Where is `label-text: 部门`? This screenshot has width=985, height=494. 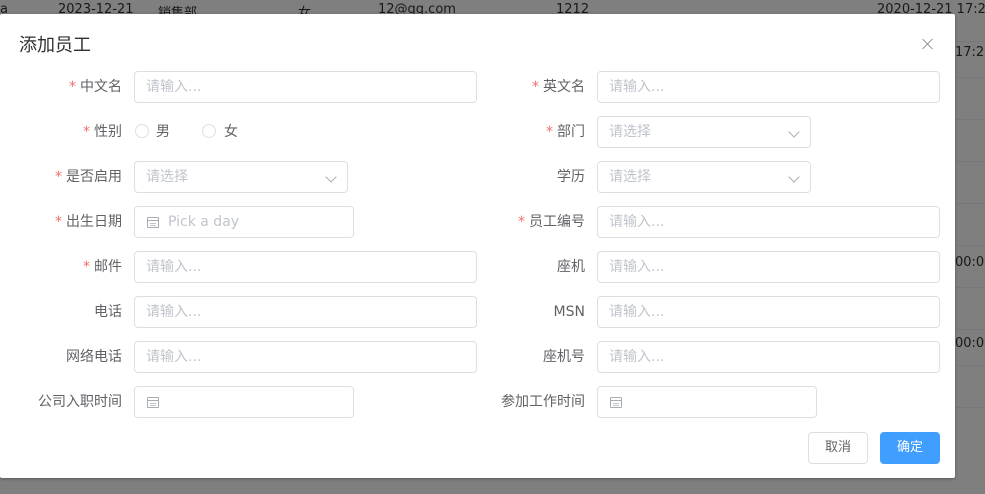
label-text: 部门 is located at coordinates (571, 132).